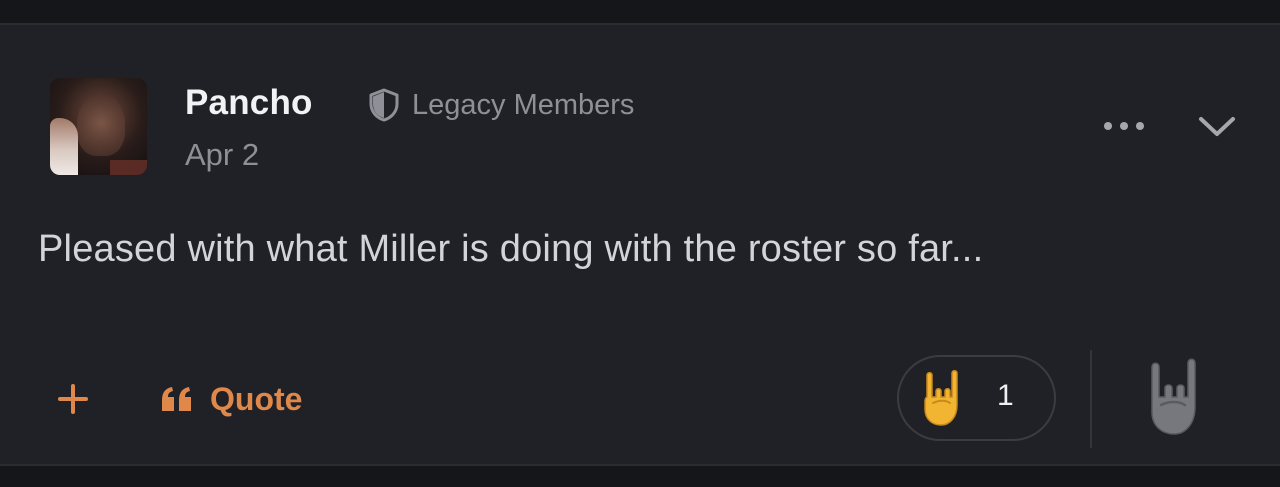 This screenshot has width=1280, height=487. What do you see at coordinates (222, 155) in the screenshot?
I see `post-date: Apr 2` at bounding box center [222, 155].